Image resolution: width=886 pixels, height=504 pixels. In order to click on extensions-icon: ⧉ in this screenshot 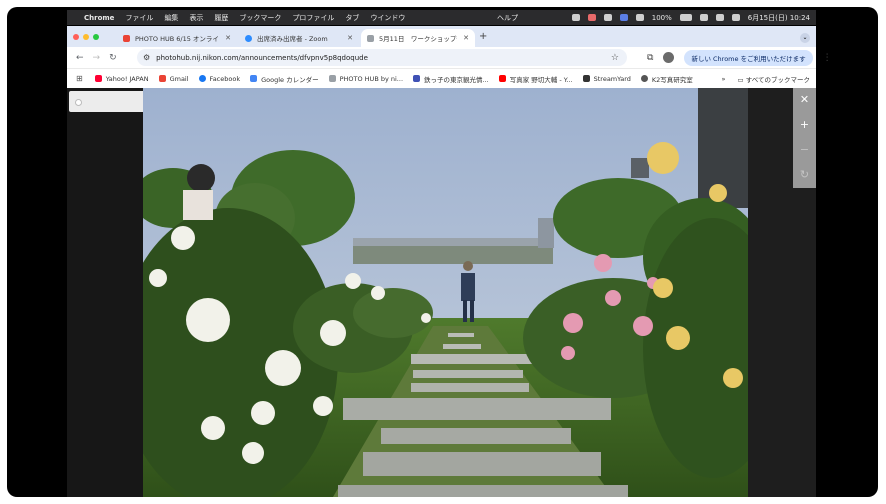, I will do `click(650, 58)`.